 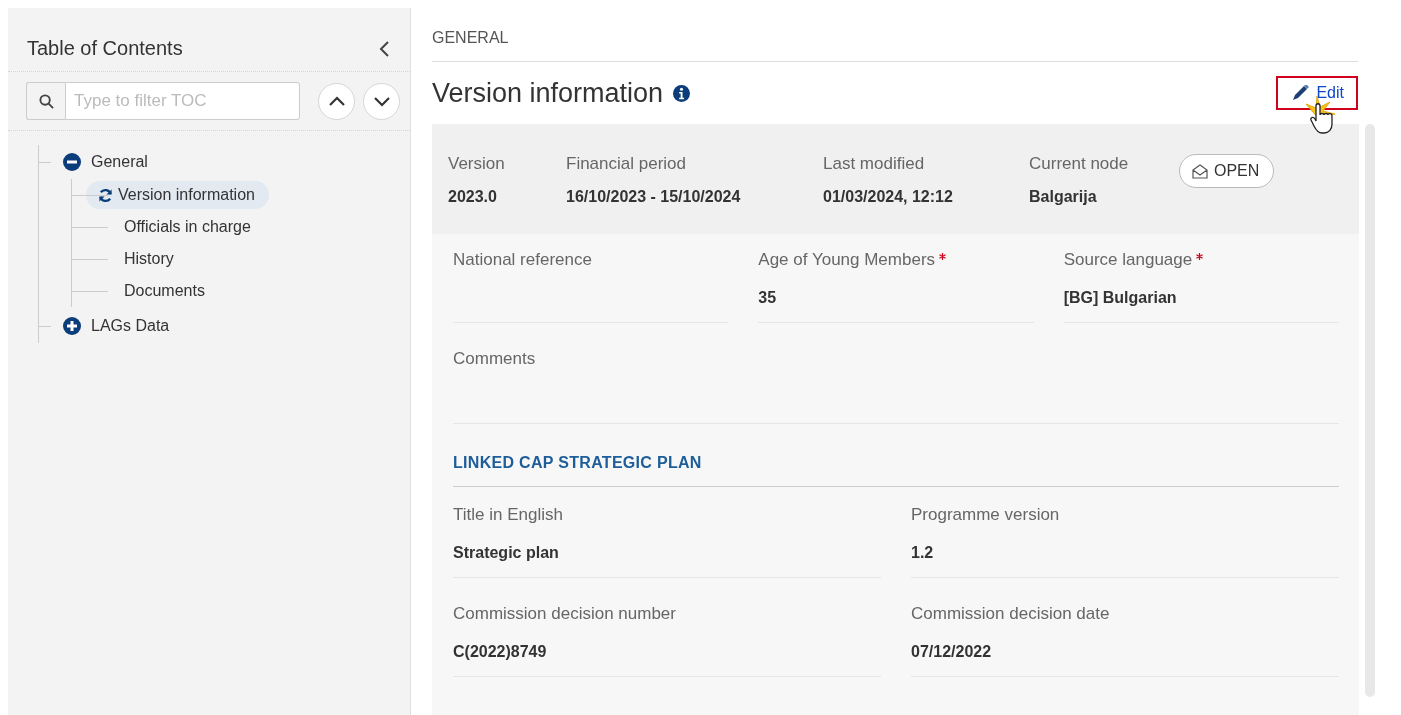 What do you see at coordinates (682, 93) in the screenshot?
I see `info-icon` at bounding box center [682, 93].